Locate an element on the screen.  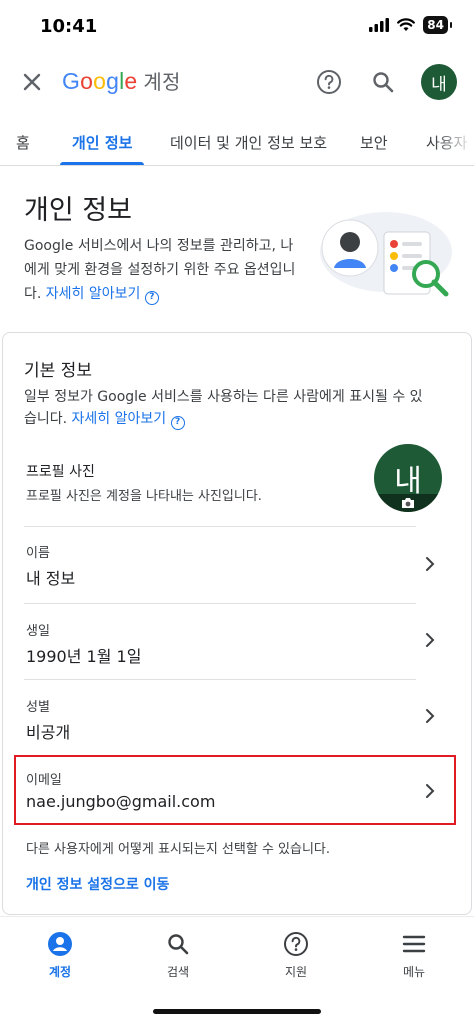
active-tab-indicator is located at coordinates (102, 163).